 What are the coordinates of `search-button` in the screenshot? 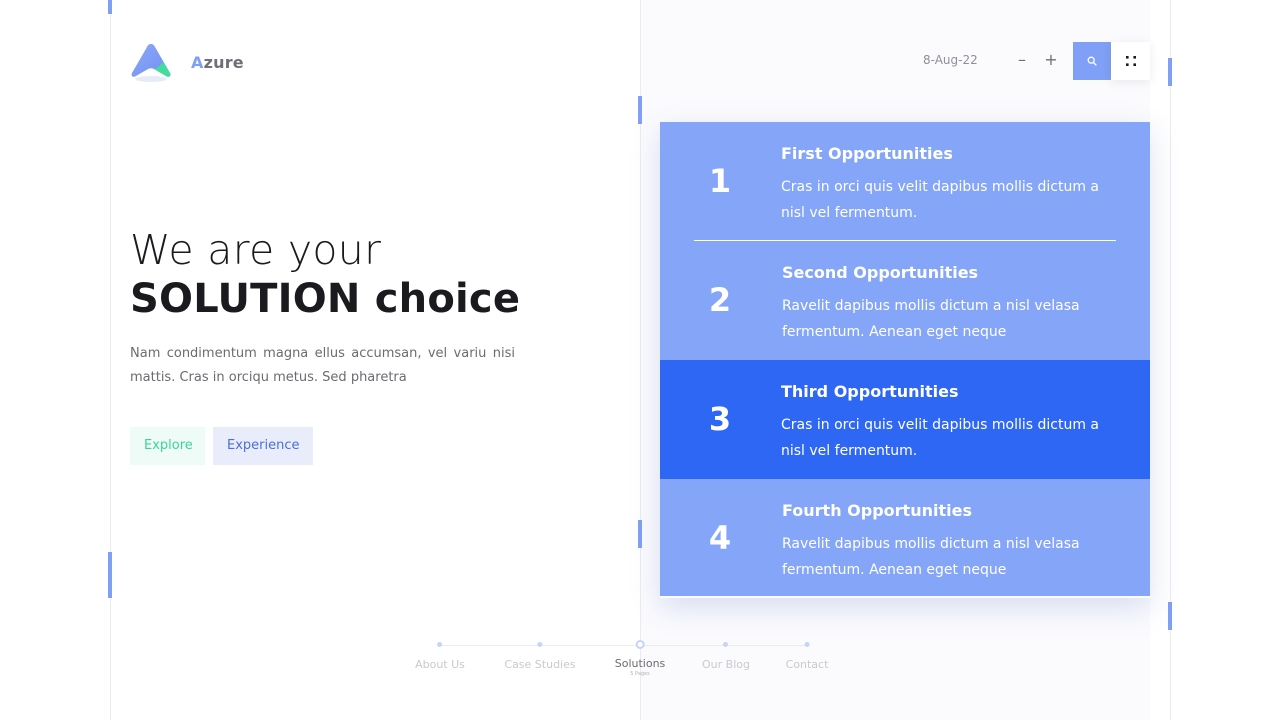 It's located at (1092, 61).